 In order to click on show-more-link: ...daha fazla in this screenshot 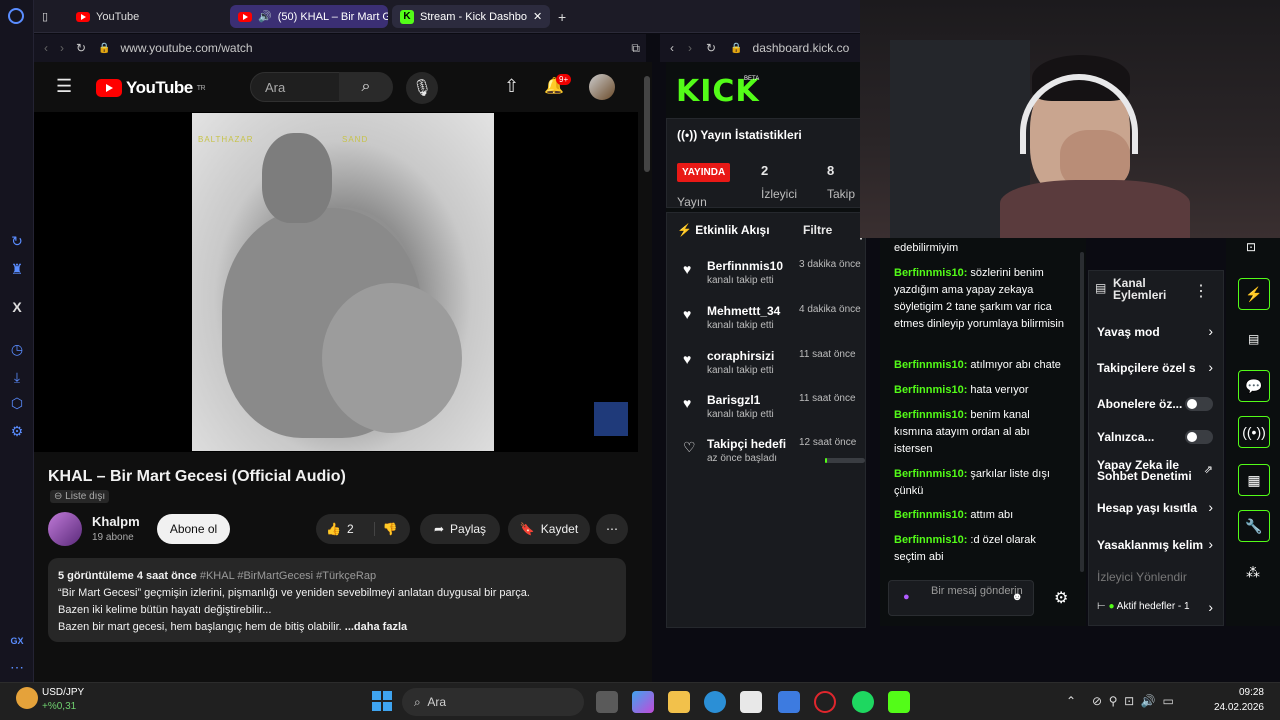, I will do `click(376, 627)`.